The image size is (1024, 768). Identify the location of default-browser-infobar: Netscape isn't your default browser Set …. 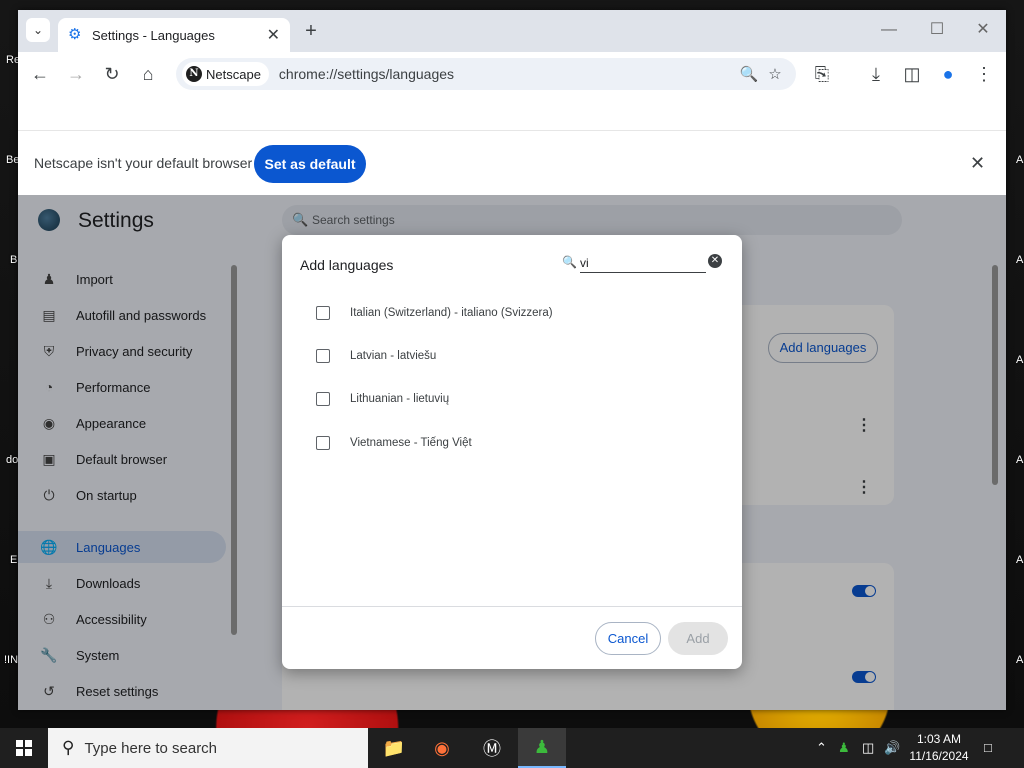
(512, 162).